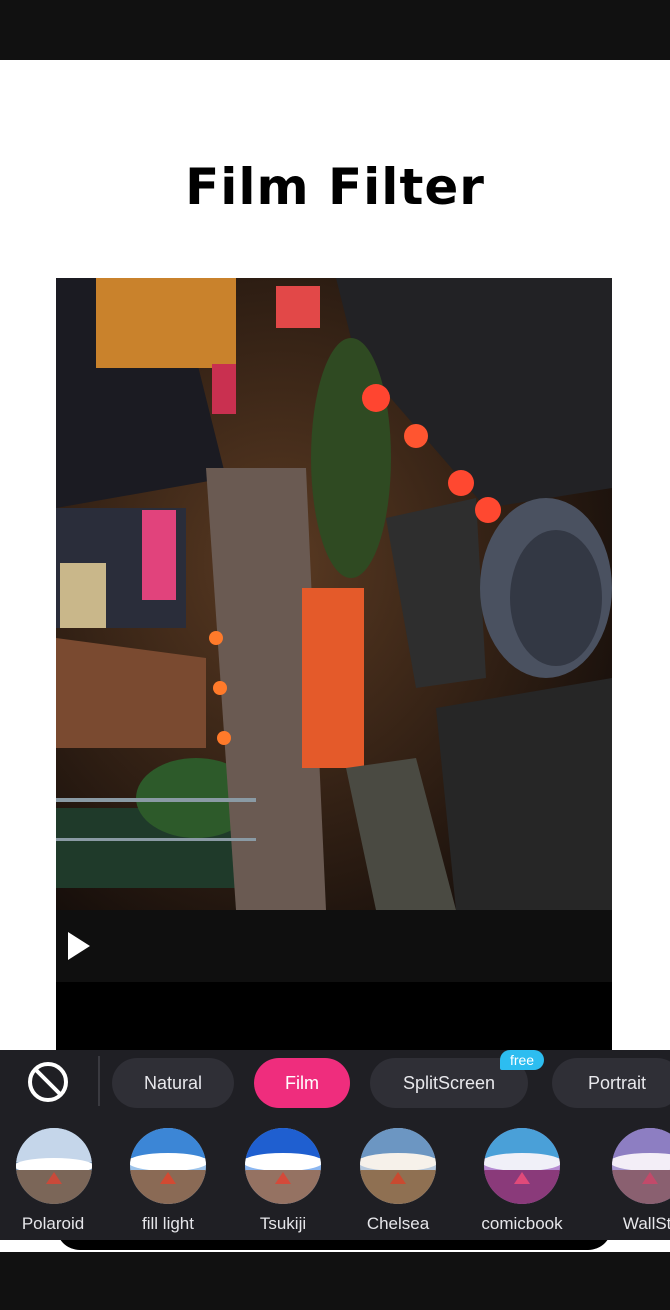 The height and width of the screenshot is (1310, 670). I want to click on filter-wallstr-thumb, so click(641, 1166).